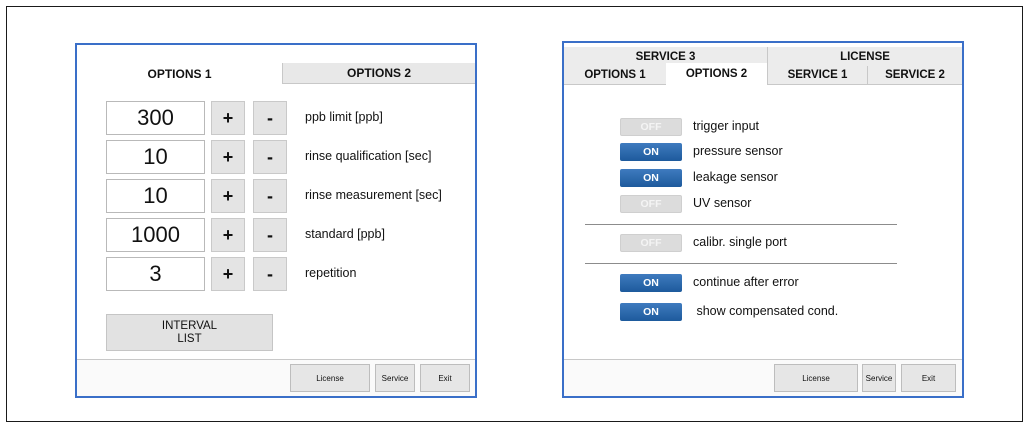  Describe the element at coordinates (276, 377) in the screenshot. I see `options1-footer: License Service Exit` at that location.